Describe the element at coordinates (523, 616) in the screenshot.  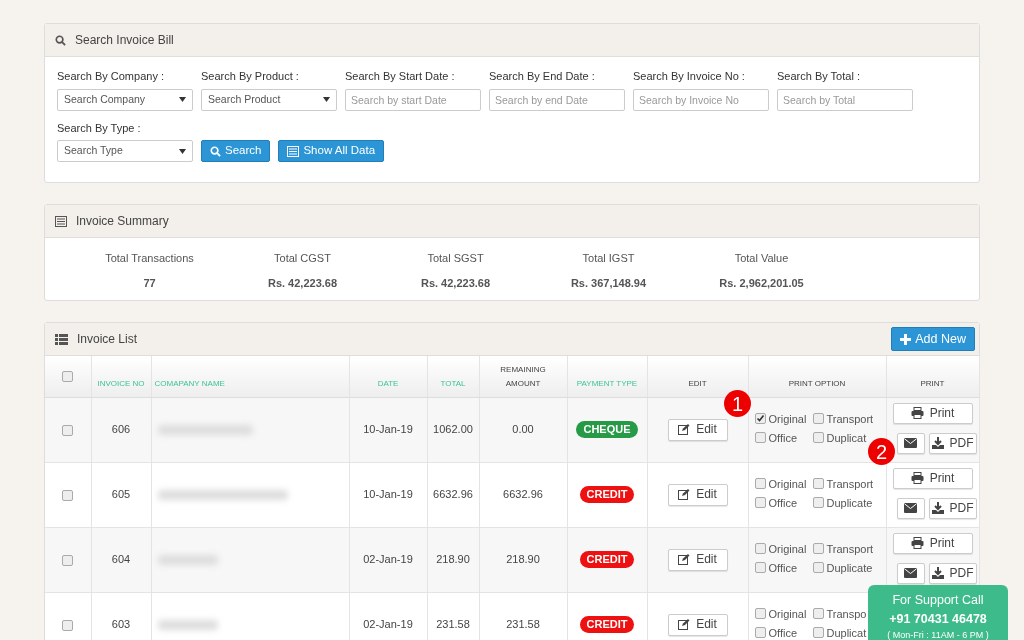
I see `table-cell: 231.58` at that location.